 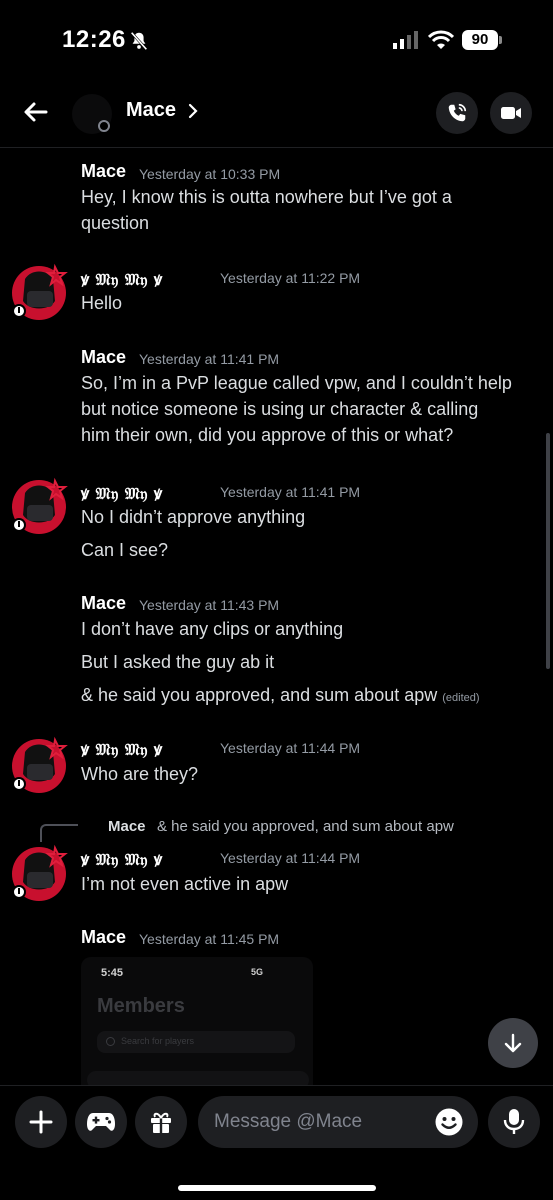 I want to click on activities-button, so click(x=101, y=1122).